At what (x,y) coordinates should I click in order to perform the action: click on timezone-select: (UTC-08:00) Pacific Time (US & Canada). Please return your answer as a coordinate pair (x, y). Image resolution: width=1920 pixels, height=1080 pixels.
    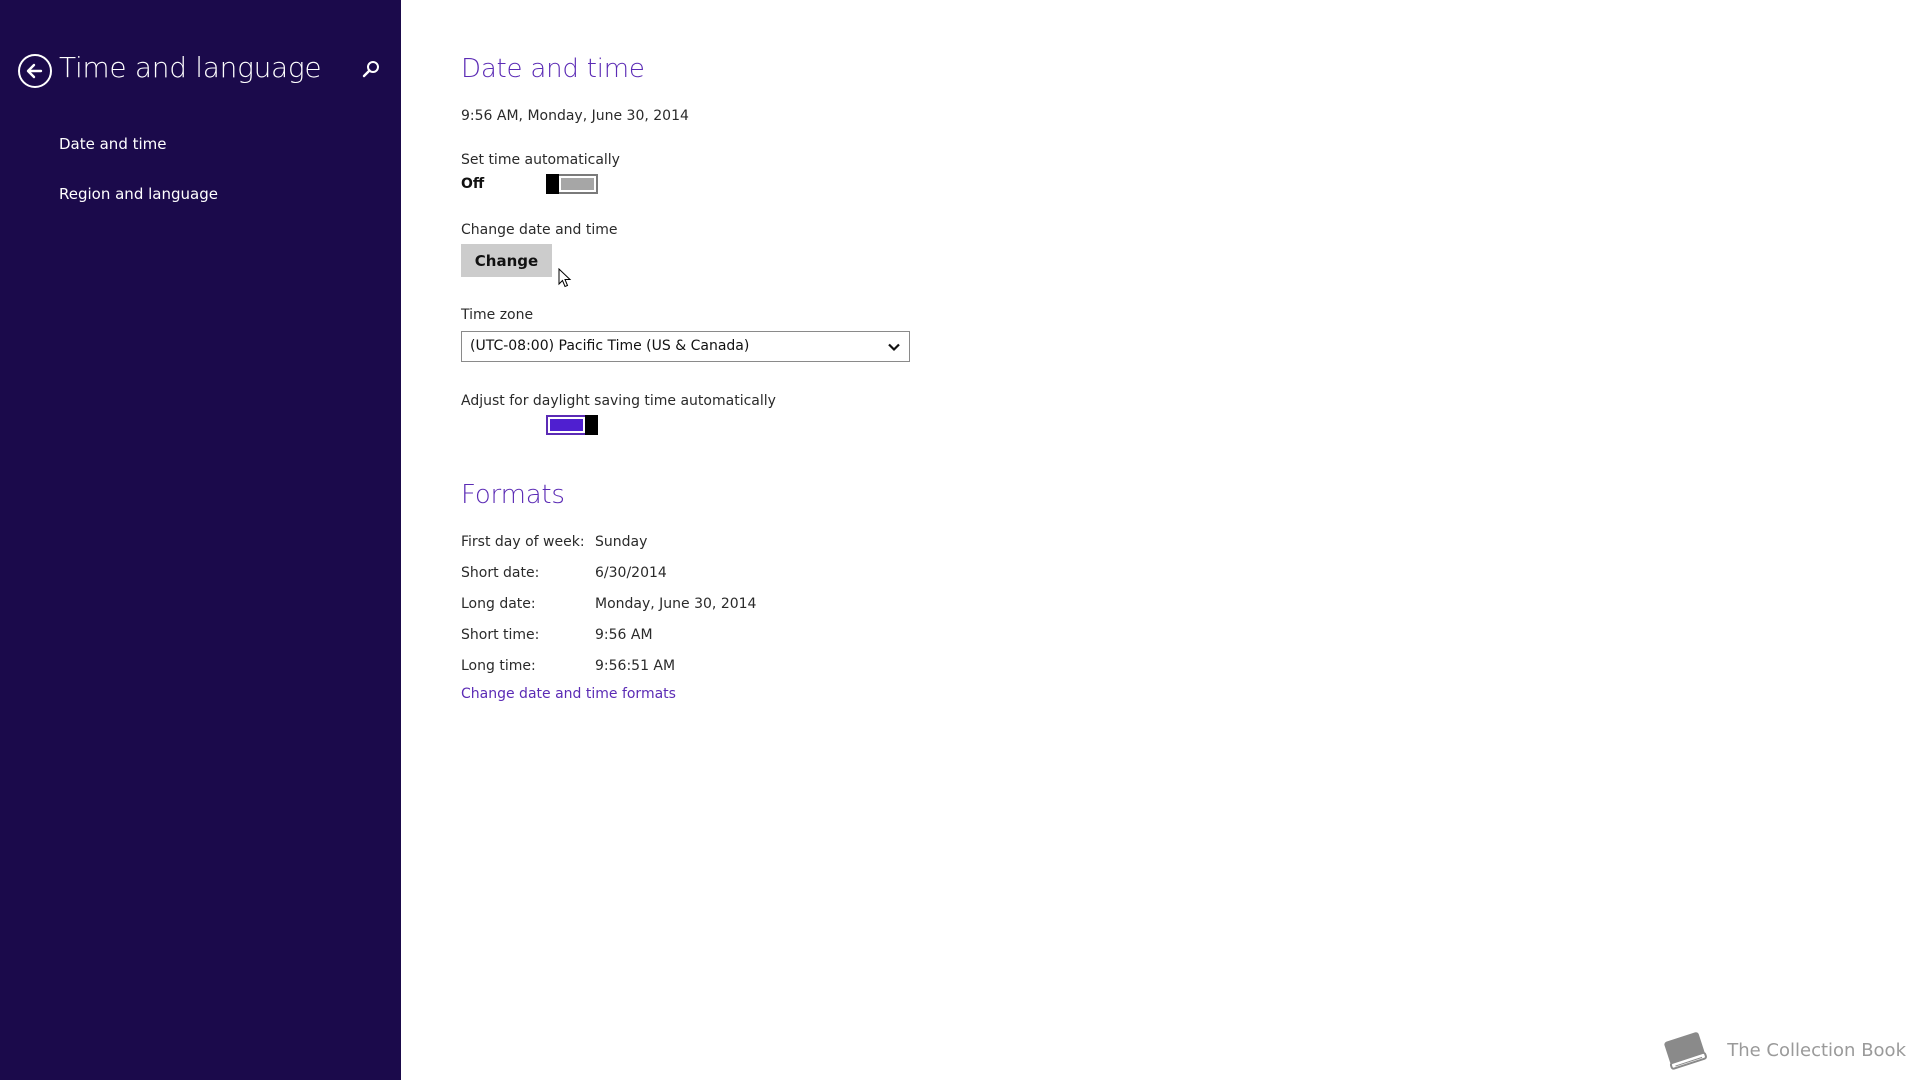
    Looking at the image, I should click on (685, 346).